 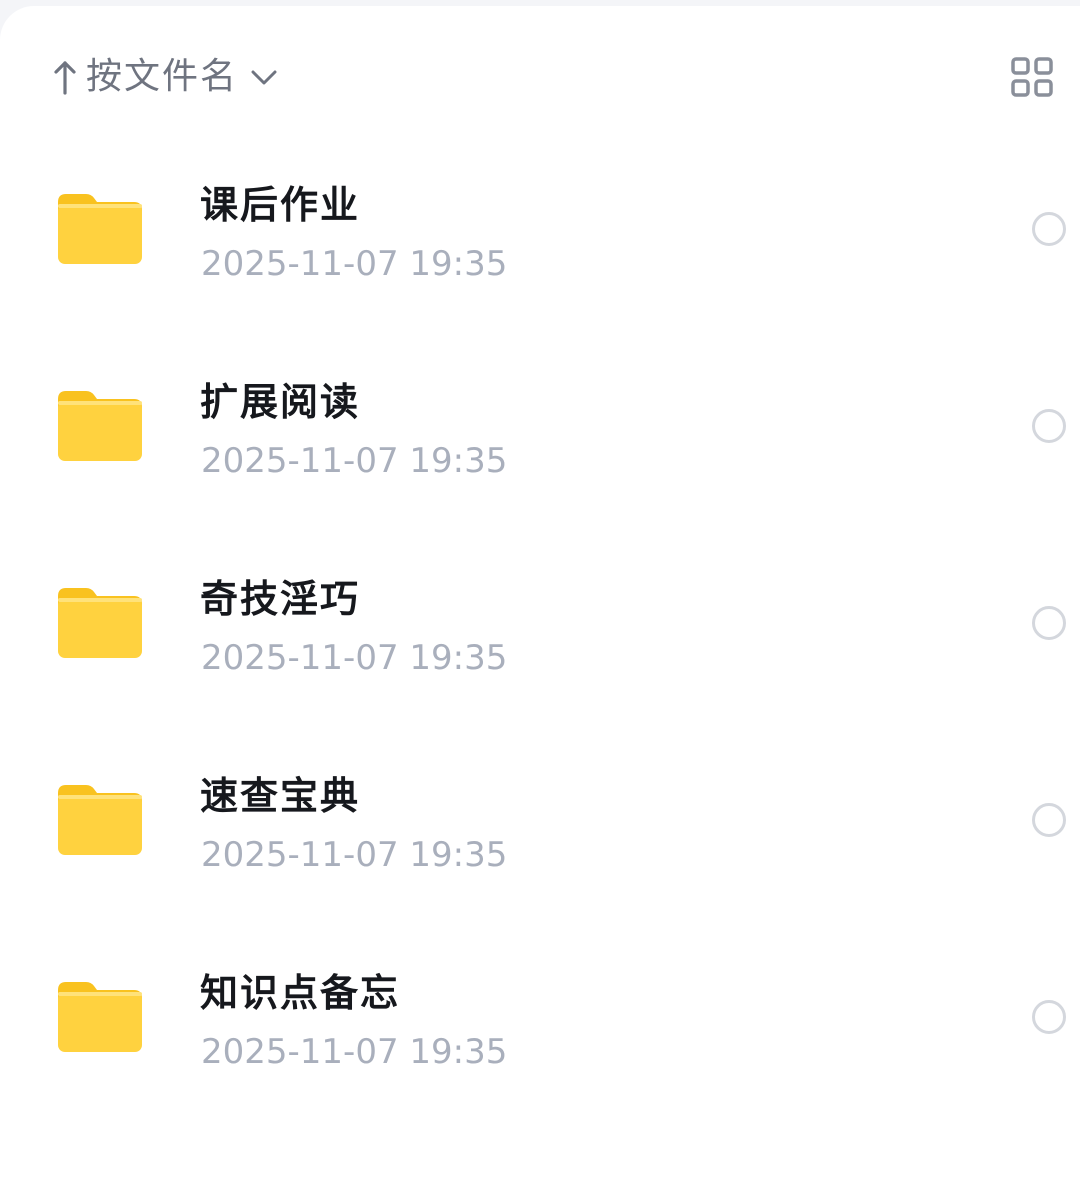 What do you see at coordinates (280, 599) in the screenshot?
I see `folder-name: 奇技淫巧` at bounding box center [280, 599].